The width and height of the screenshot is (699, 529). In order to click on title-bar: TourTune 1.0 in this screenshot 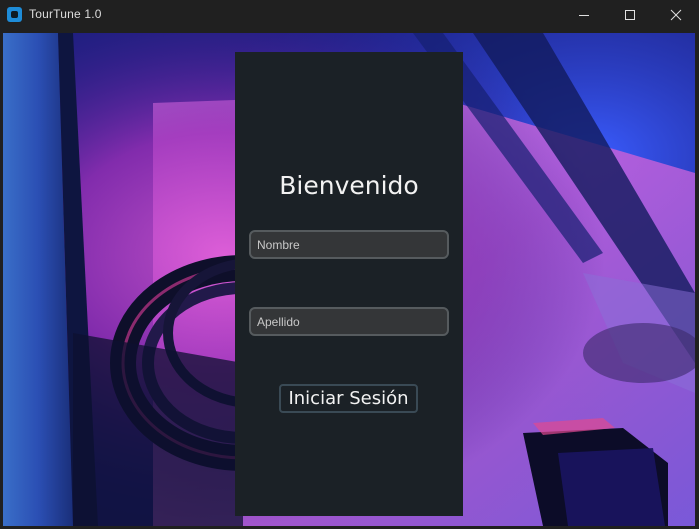, I will do `click(349, 15)`.